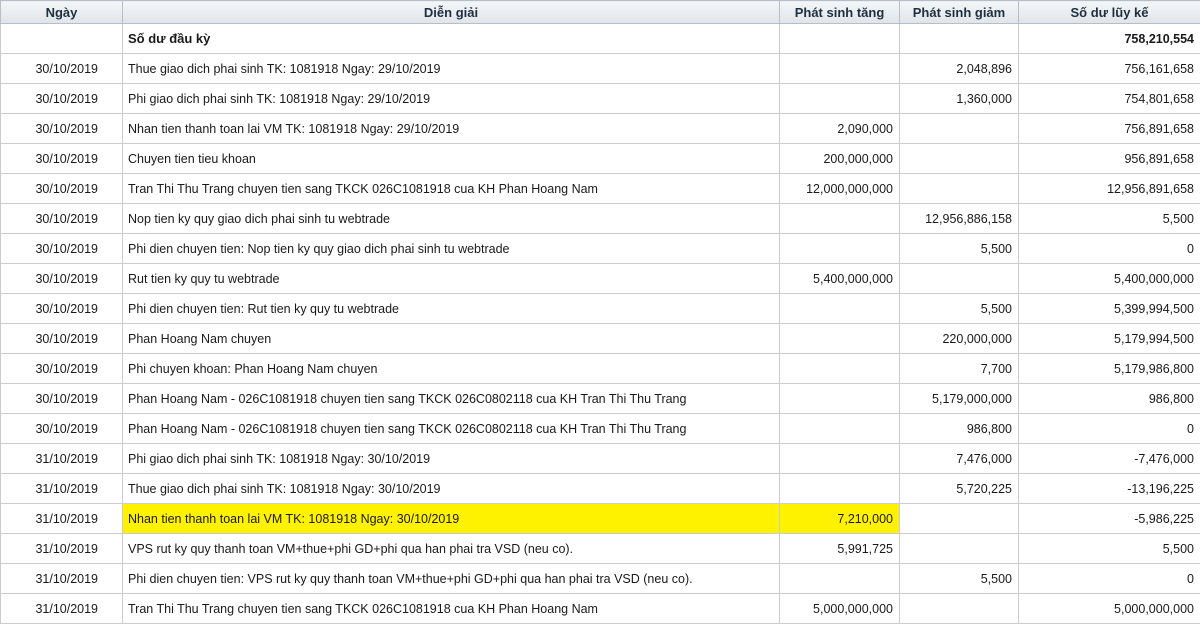 Image resolution: width=1200 pixels, height=624 pixels. I want to click on decrease-cell: 5,179,000,000, so click(959, 399).